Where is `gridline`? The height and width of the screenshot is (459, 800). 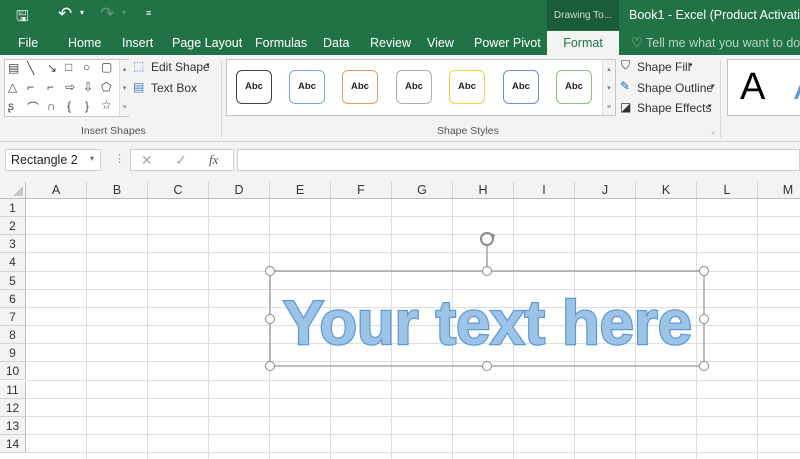 gridline is located at coordinates (413, 453).